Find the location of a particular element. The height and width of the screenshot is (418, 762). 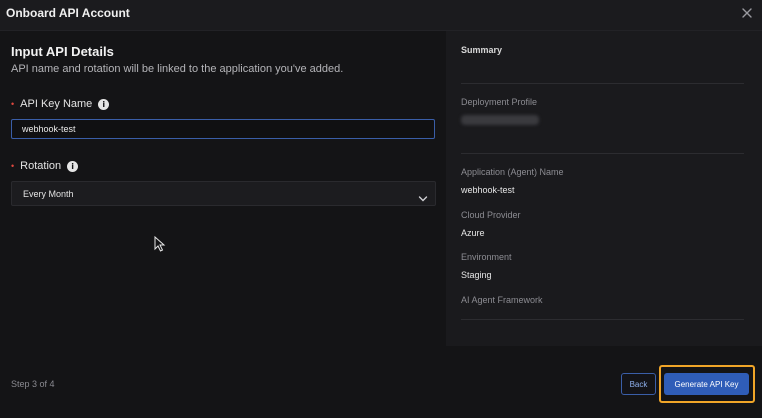

chevron-down-icon is located at coordinates (423, 196).